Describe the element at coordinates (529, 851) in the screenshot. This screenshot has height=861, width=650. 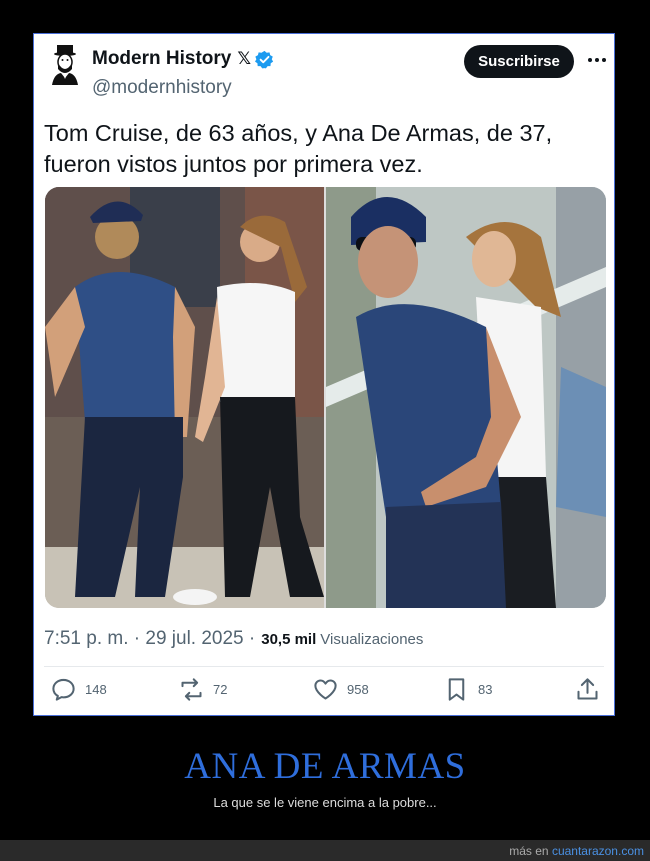
I see `footer-prefix: más en` at that location.